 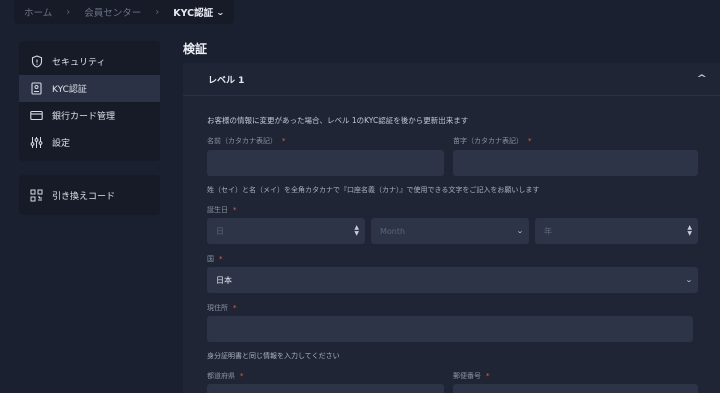 I want to click on breadcrumb-home: ホーム, so click(x=38, y=12).